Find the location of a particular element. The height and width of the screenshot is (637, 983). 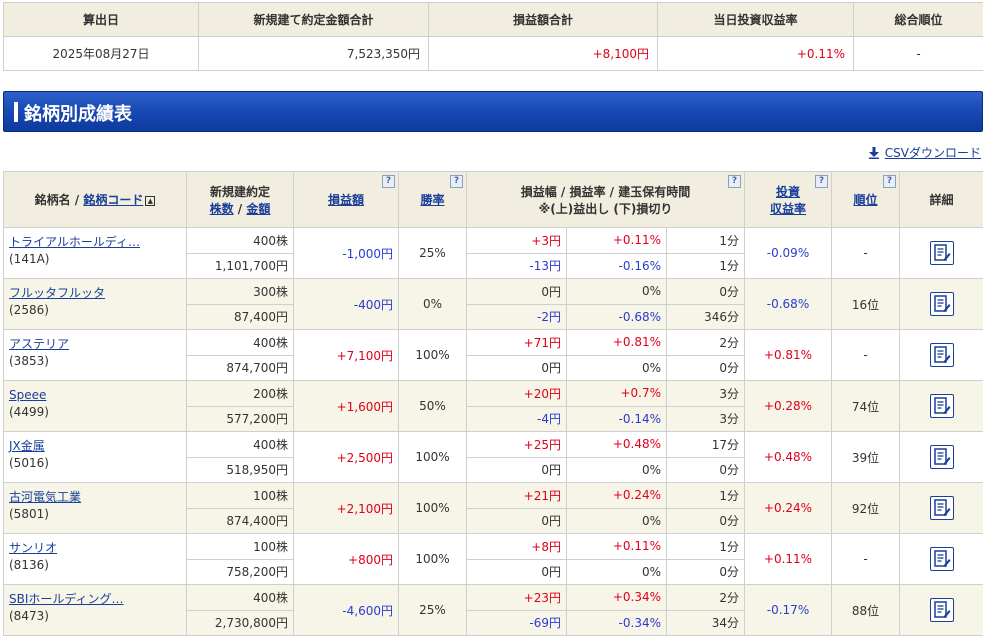

sort-ascending-icon: ▲ is located at coordinates (150, 200).